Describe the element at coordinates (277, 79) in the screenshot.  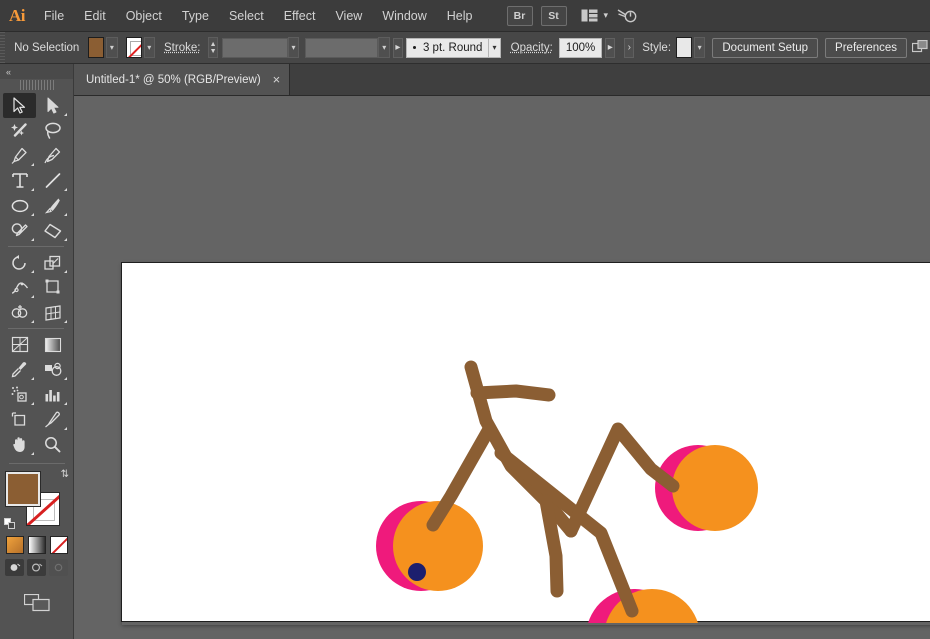
I see `close-icon: ×` at that location.